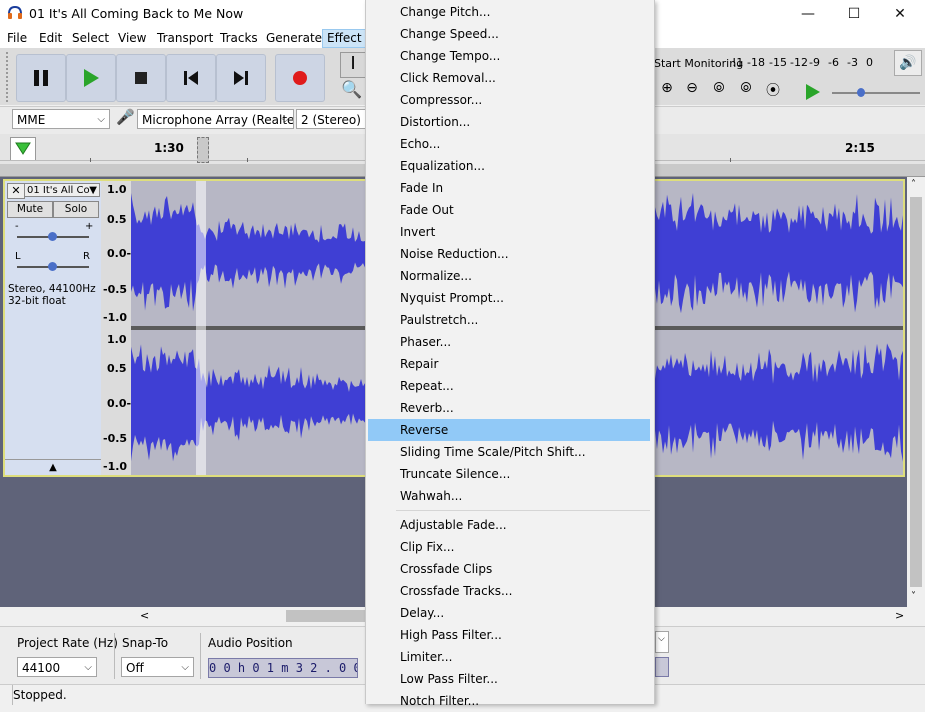 The width and height of the screenshot is (925, 712). I want to click on solo-button: Solo, so click(76, 209).